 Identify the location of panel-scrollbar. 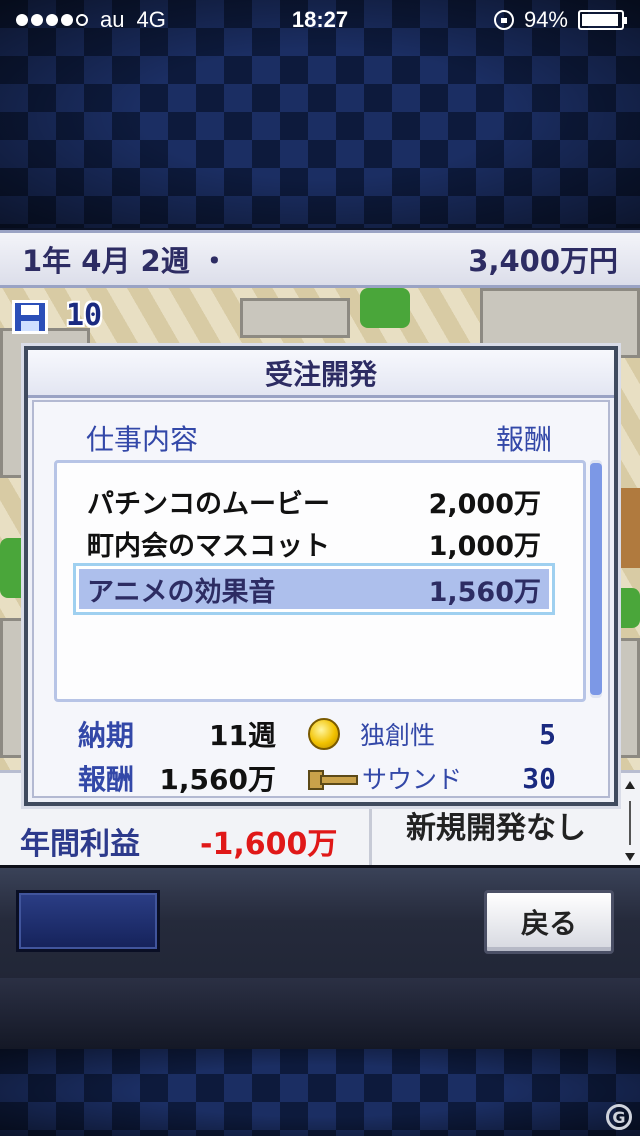
(630, 820).